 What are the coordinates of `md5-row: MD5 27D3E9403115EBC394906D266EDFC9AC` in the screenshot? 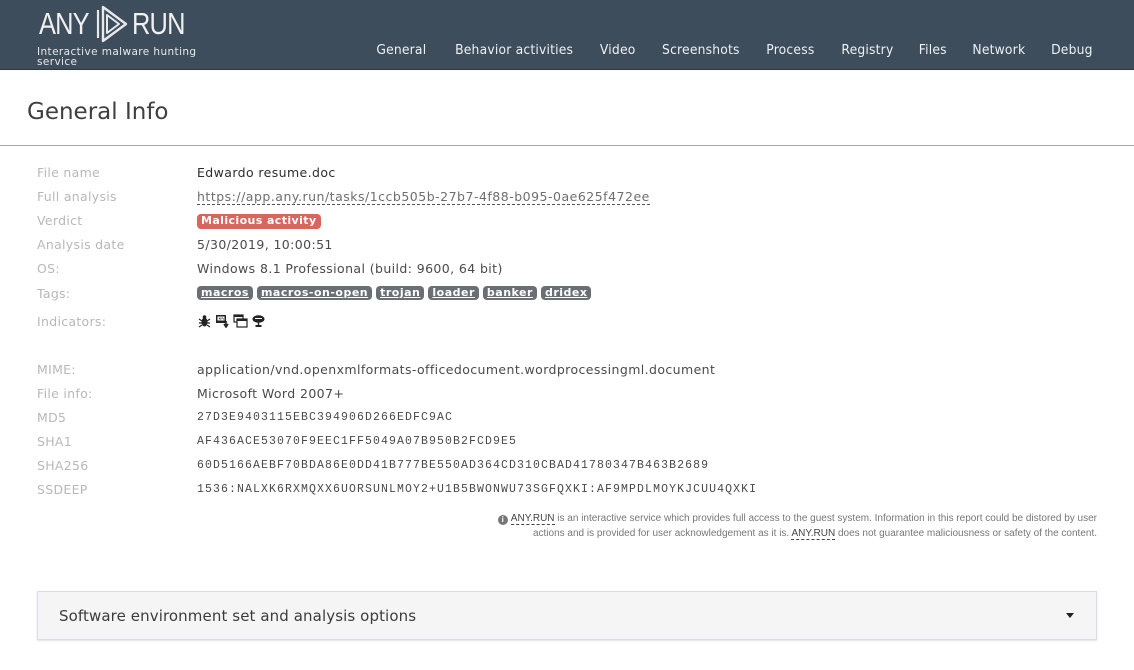 It's located at (245, 417).